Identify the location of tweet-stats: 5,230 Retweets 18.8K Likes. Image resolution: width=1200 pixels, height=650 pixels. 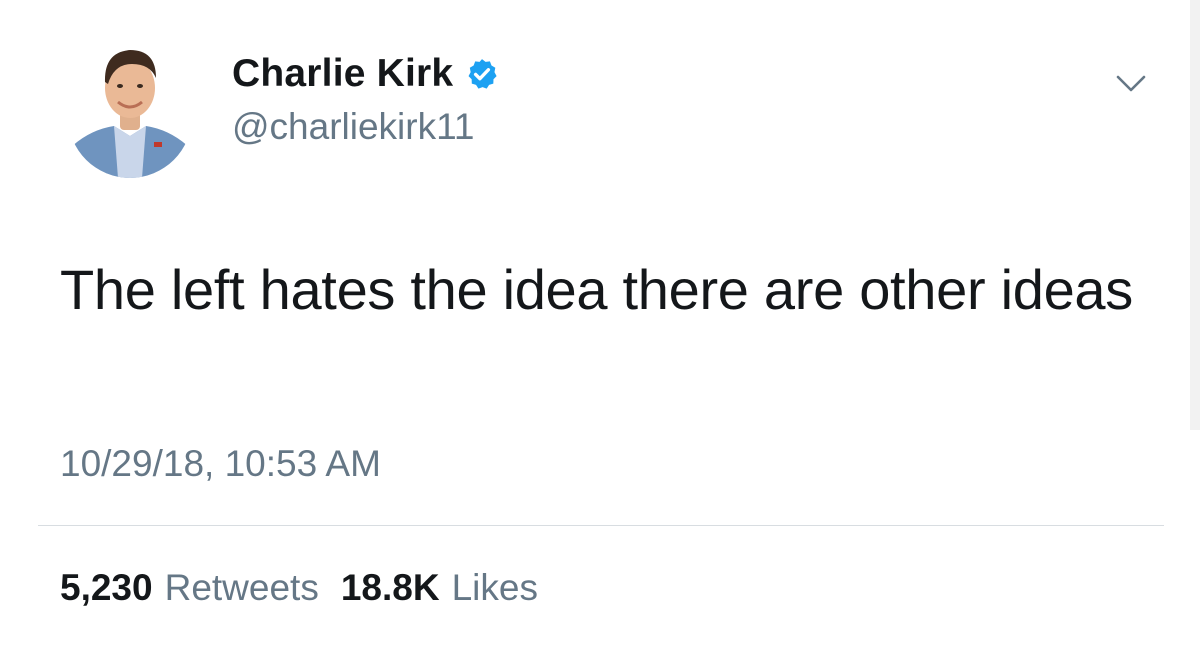
(299, 588).